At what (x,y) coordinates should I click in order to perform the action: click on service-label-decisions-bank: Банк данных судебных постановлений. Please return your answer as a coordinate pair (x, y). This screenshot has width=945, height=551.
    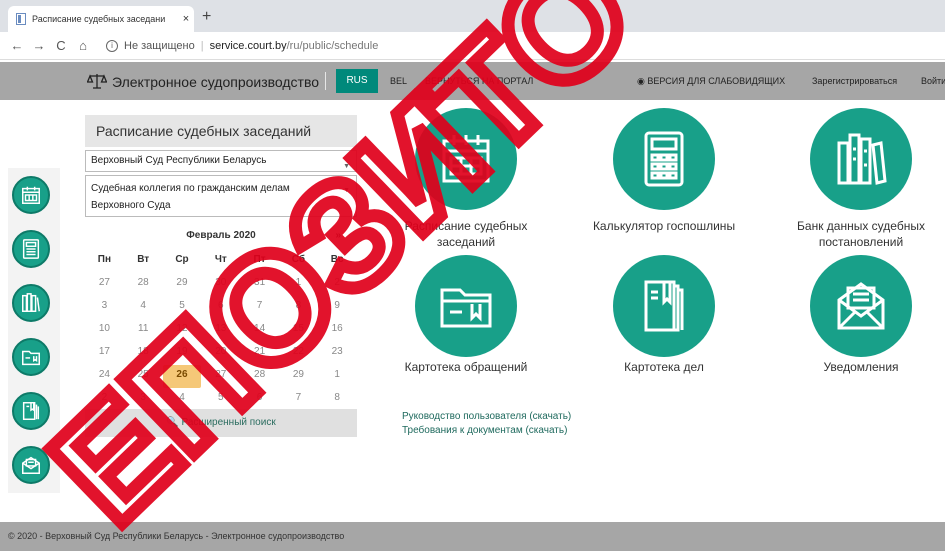
    Looking at the image, I should click on (861, 234).